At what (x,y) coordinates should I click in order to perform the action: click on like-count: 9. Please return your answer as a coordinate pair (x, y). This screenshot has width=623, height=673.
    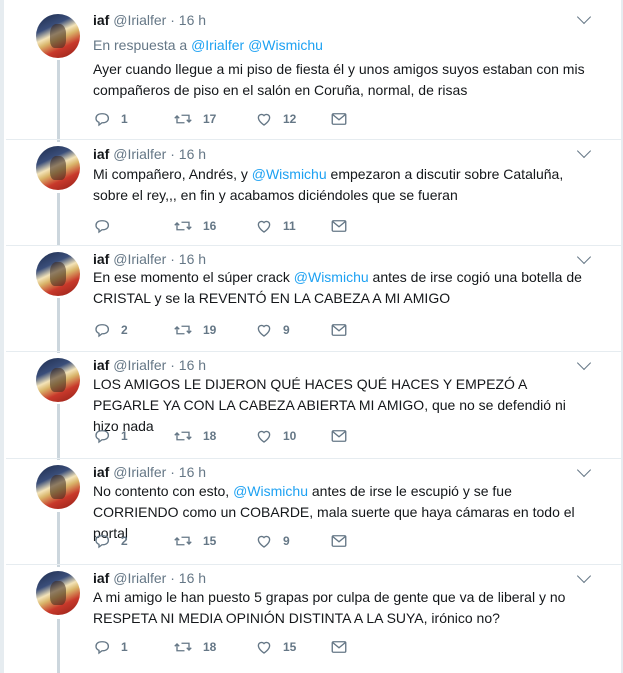
    Looking at the image, I should click on (286, 330).